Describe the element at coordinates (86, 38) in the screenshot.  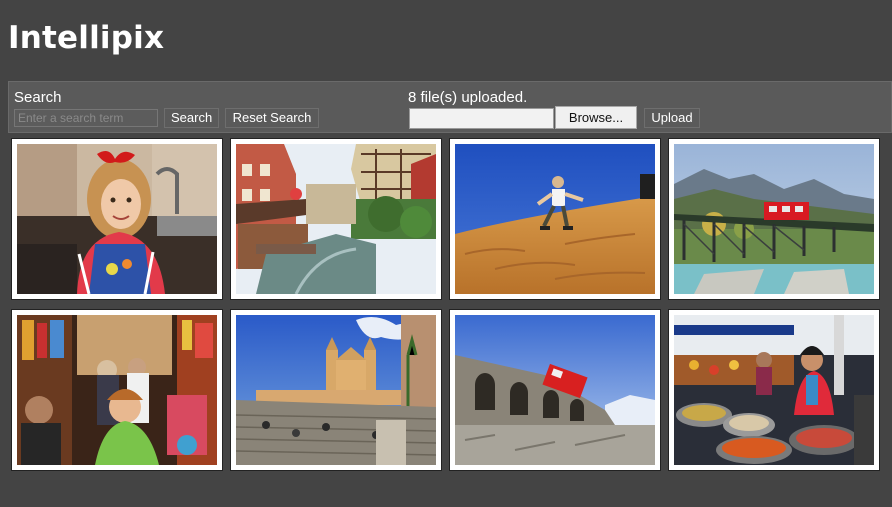
I see `app-title: Intellipix` at that location.